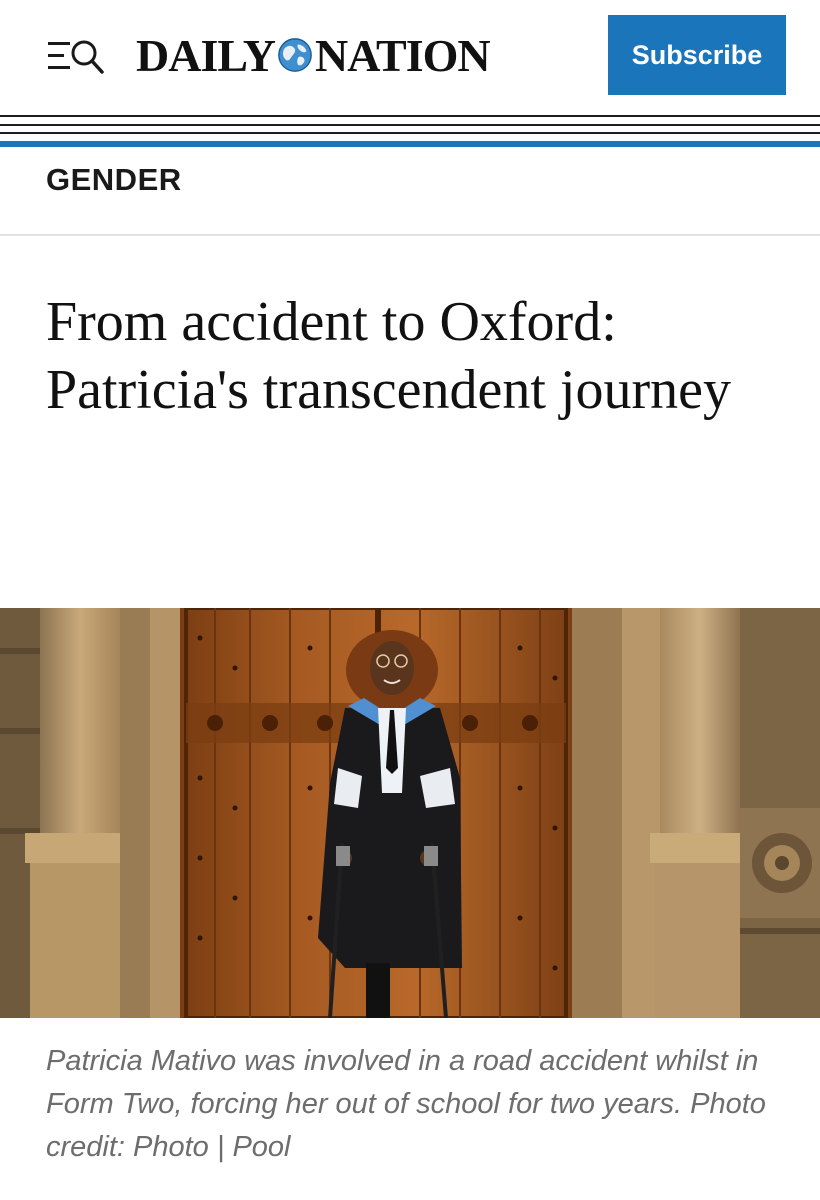 Image resolution: width=820 pixels, height=1200 pixels. What do you see at coordinates (410, 235) in the screenshot?
I see `section-divider` at bounding box center [410, 235].